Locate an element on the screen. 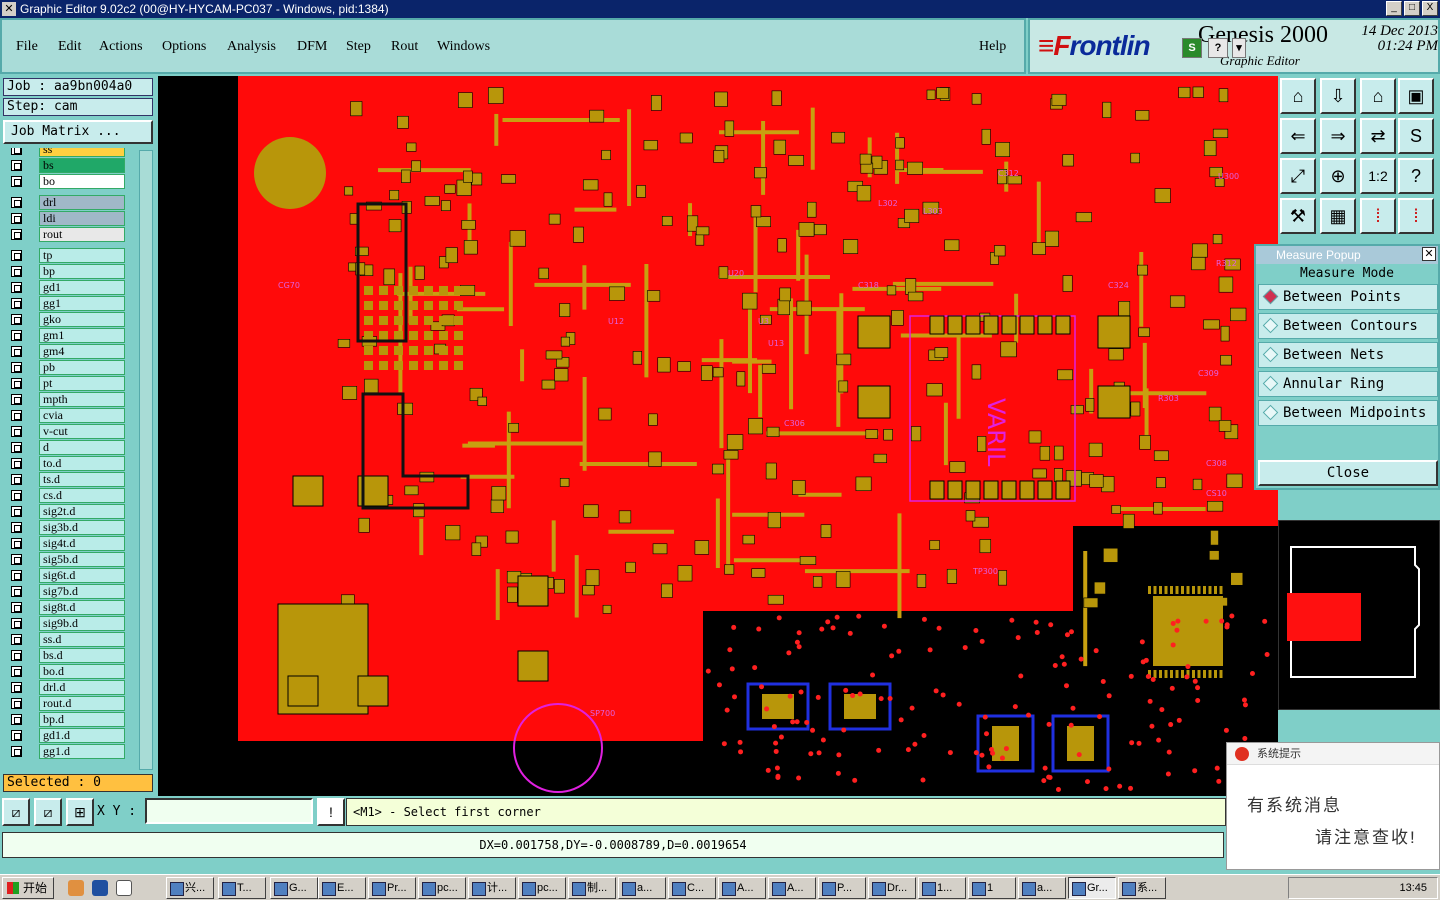 The width and height of the screenshot is (1440, 900). layer-row: drl is located at coordinates (70, 202).